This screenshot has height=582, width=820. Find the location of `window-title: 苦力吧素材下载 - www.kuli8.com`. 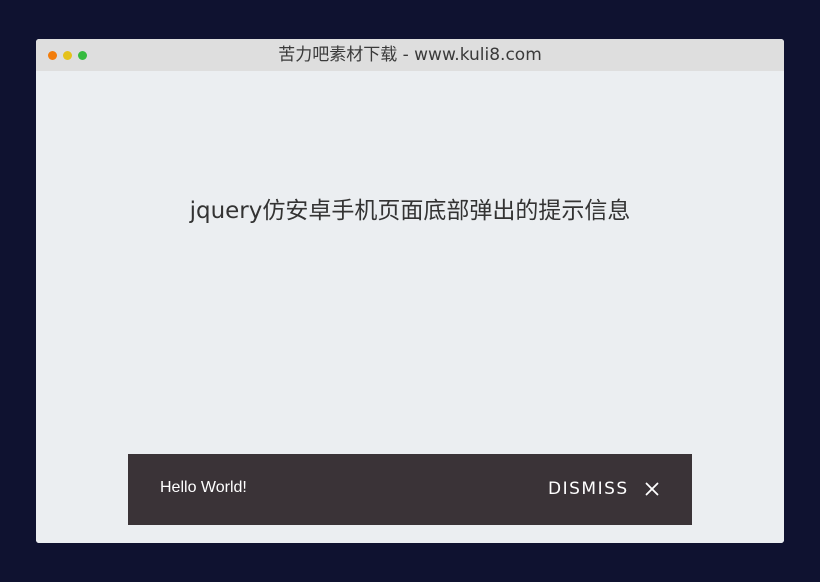

window-title: 苦力吧素材下载 - www.kuli8.com is located at coordinates (410, 55).